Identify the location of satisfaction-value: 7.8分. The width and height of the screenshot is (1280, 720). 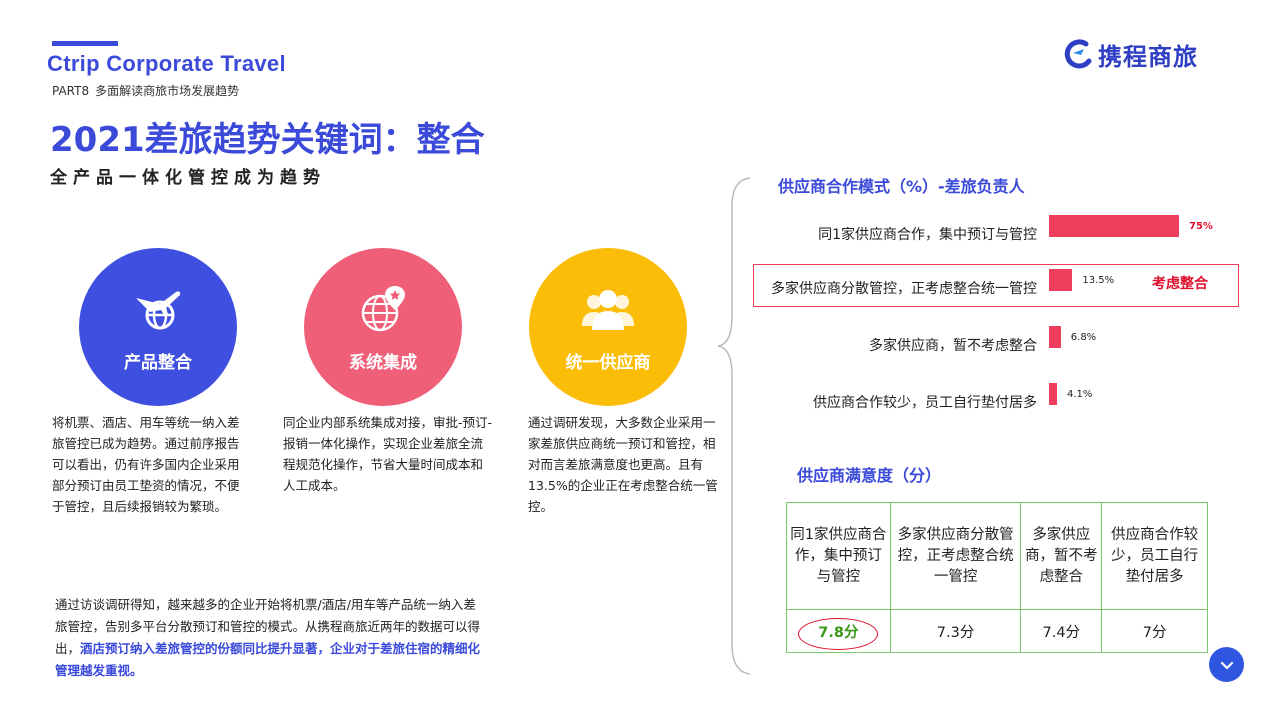
(838, 632).